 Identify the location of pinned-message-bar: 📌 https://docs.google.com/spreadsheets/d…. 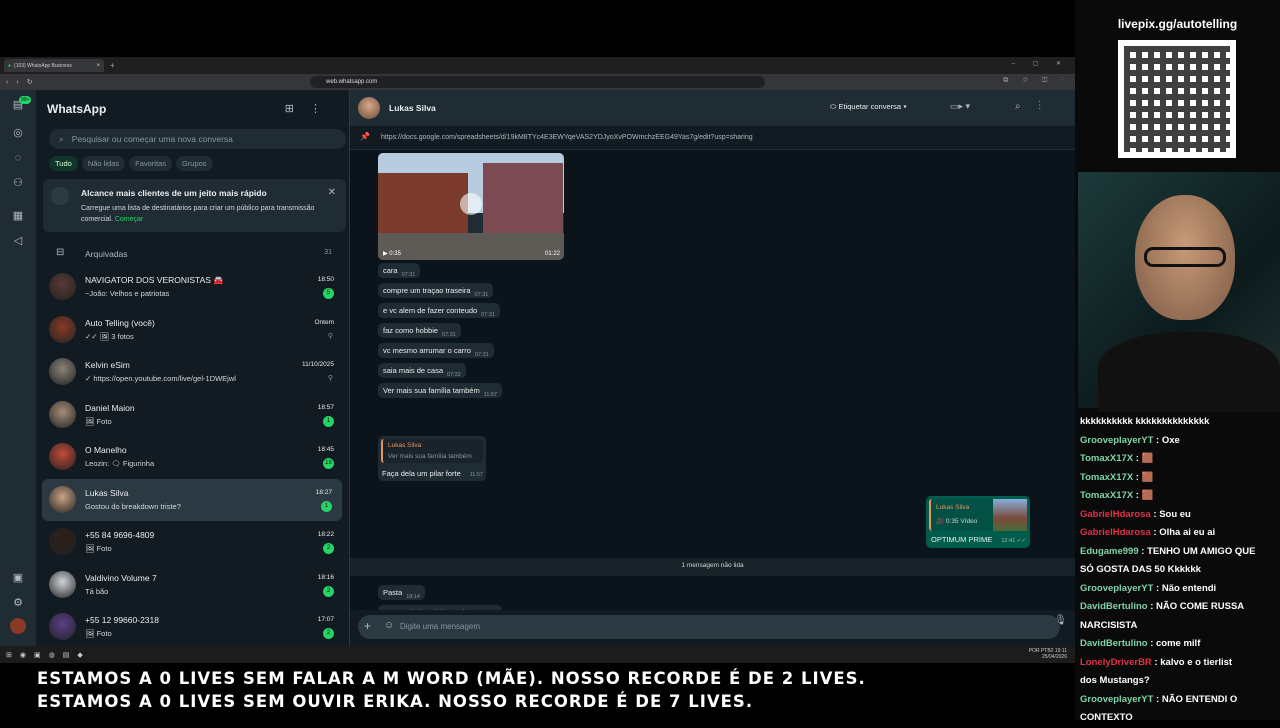
(712, 138).